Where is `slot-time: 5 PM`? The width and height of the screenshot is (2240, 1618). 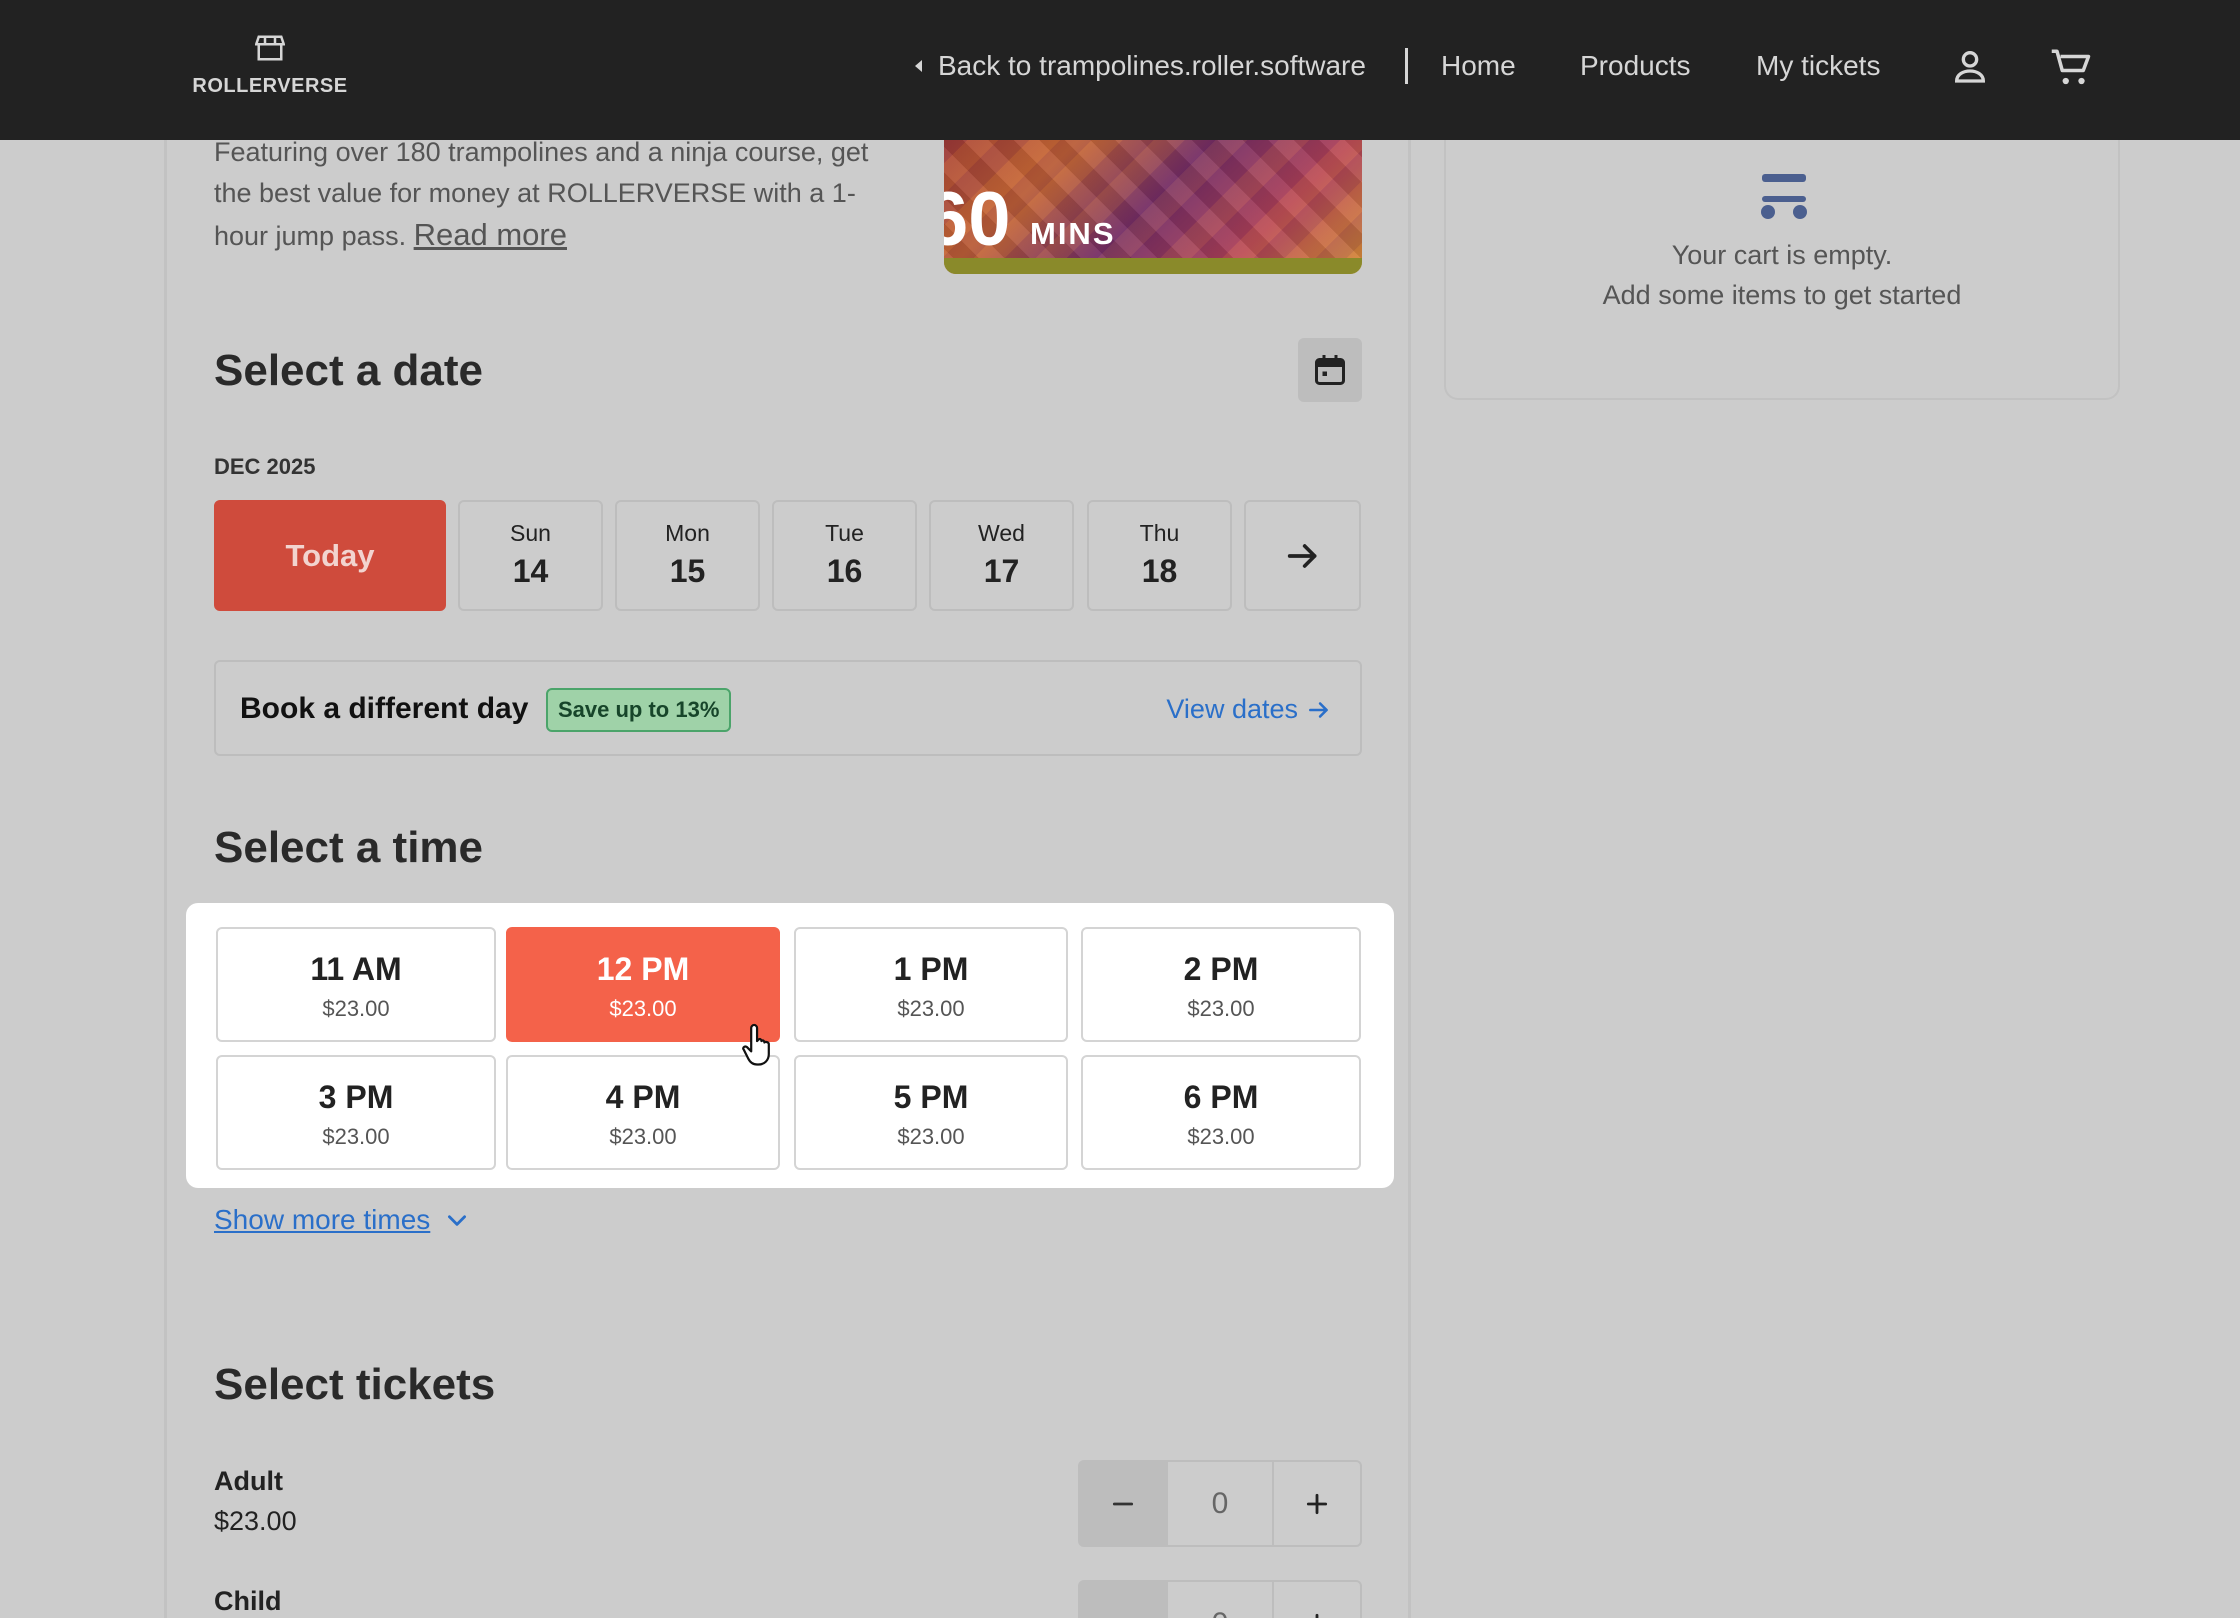
slot-time: 5 PM is located at coordinates (931, 1097).